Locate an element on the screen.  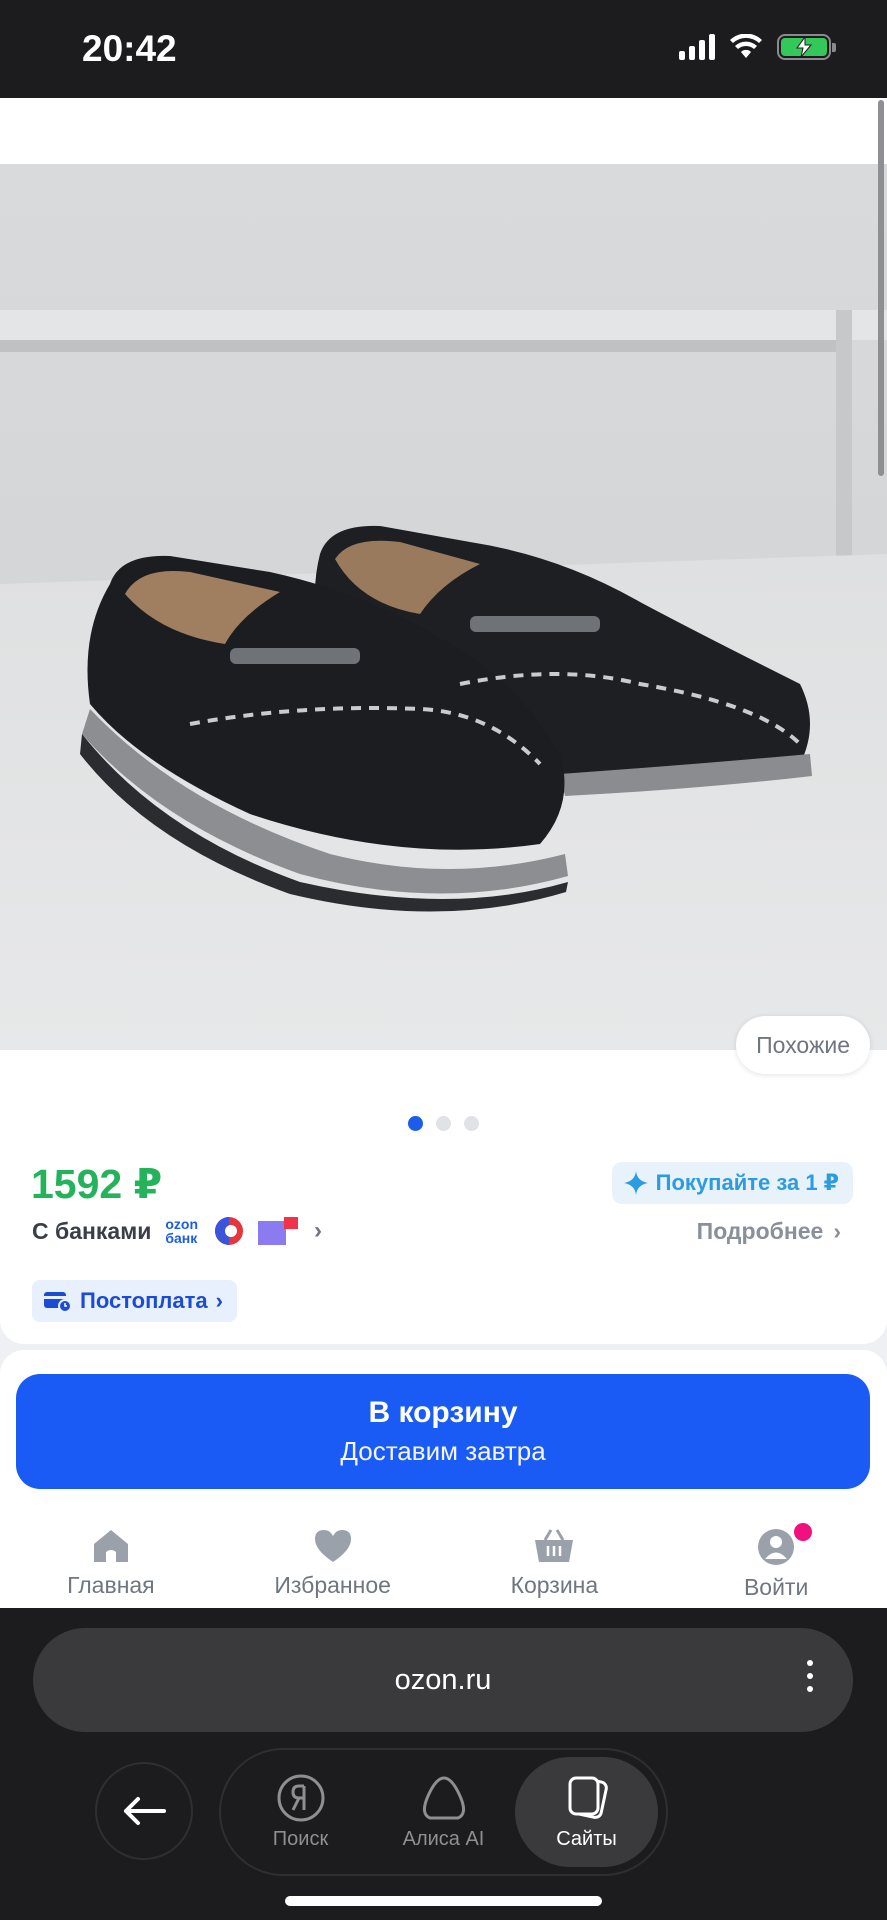
tab-search-label: Поиск is located at coordinates (300, 1838).